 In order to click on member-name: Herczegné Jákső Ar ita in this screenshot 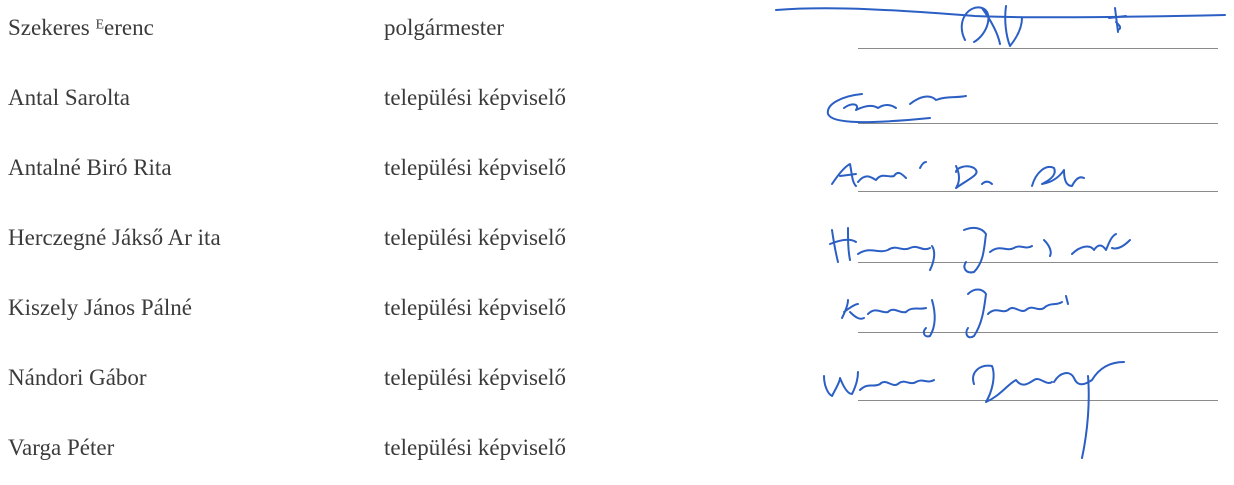, I will do `click(114, 237)`.